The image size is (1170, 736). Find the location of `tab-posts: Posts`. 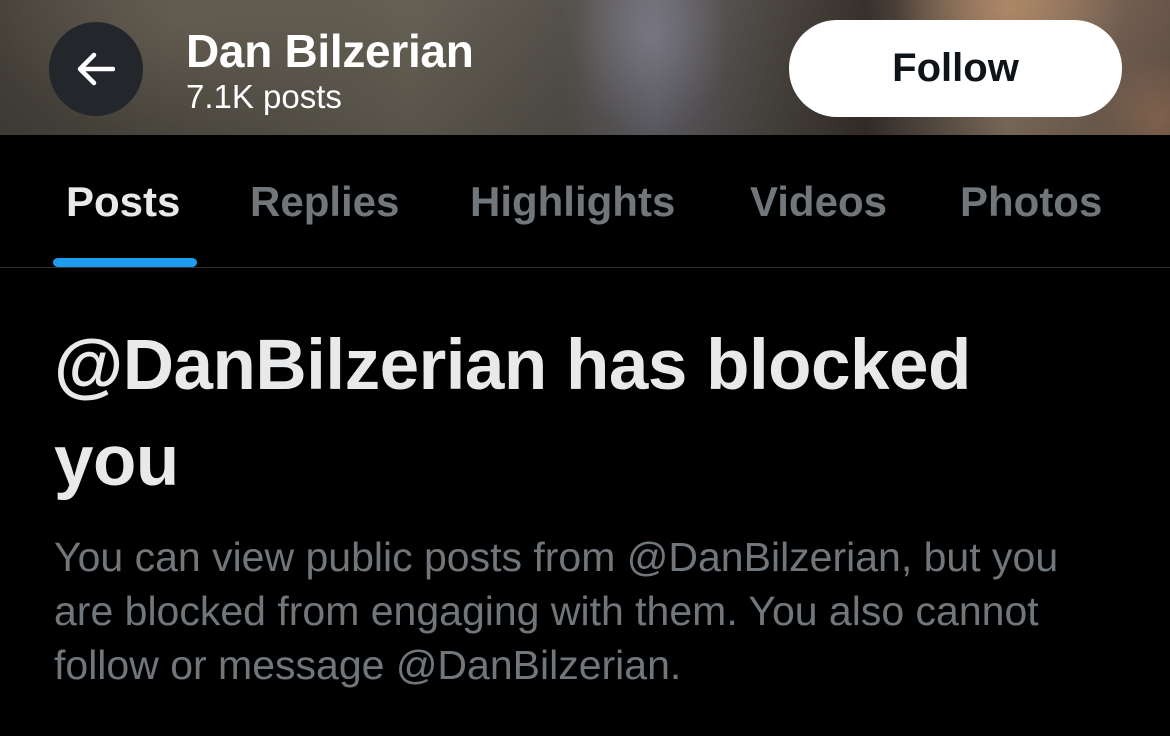

tab-posts: Posts is located at coordinates (123, 202).